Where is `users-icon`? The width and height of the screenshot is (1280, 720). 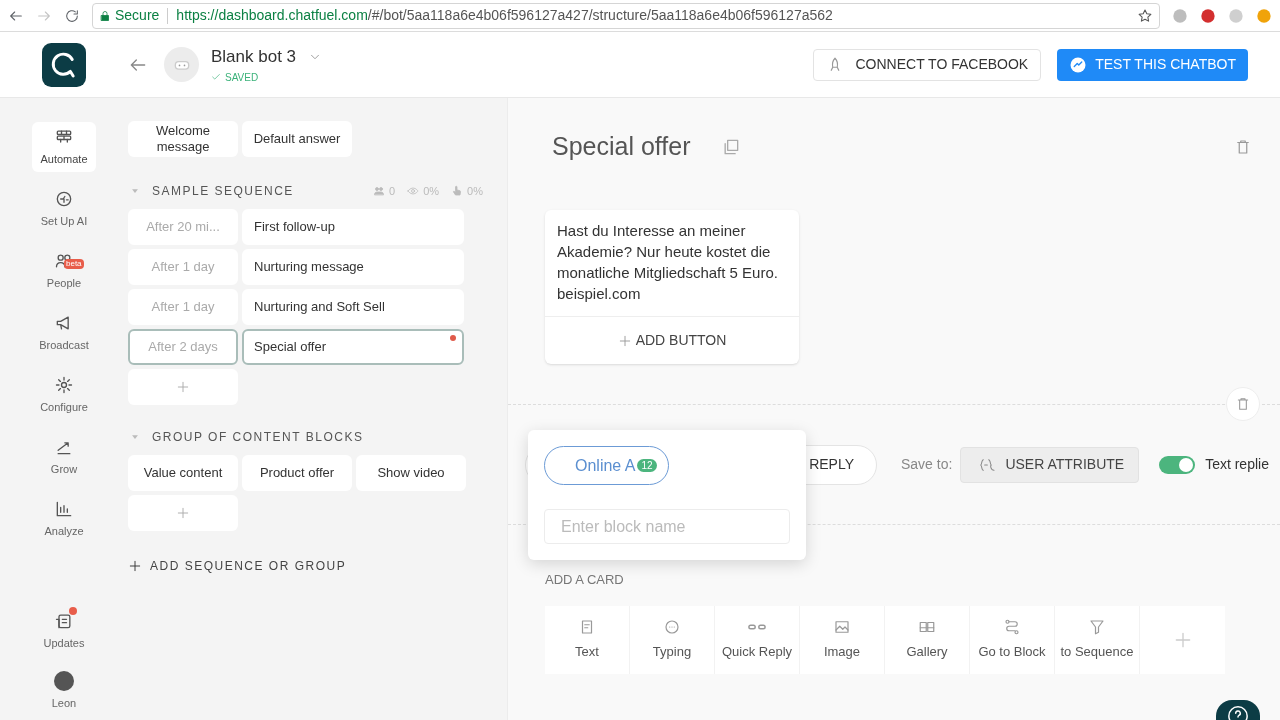 users-icon is located at coordinates (379, 191).